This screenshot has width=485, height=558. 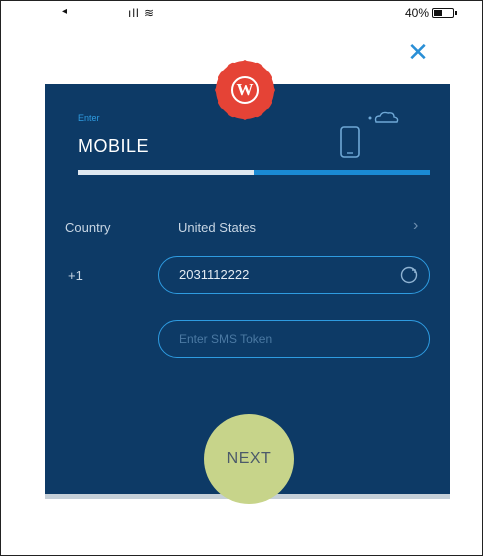 I want to click on enter-label: Enter, so click(x=89, y=118).